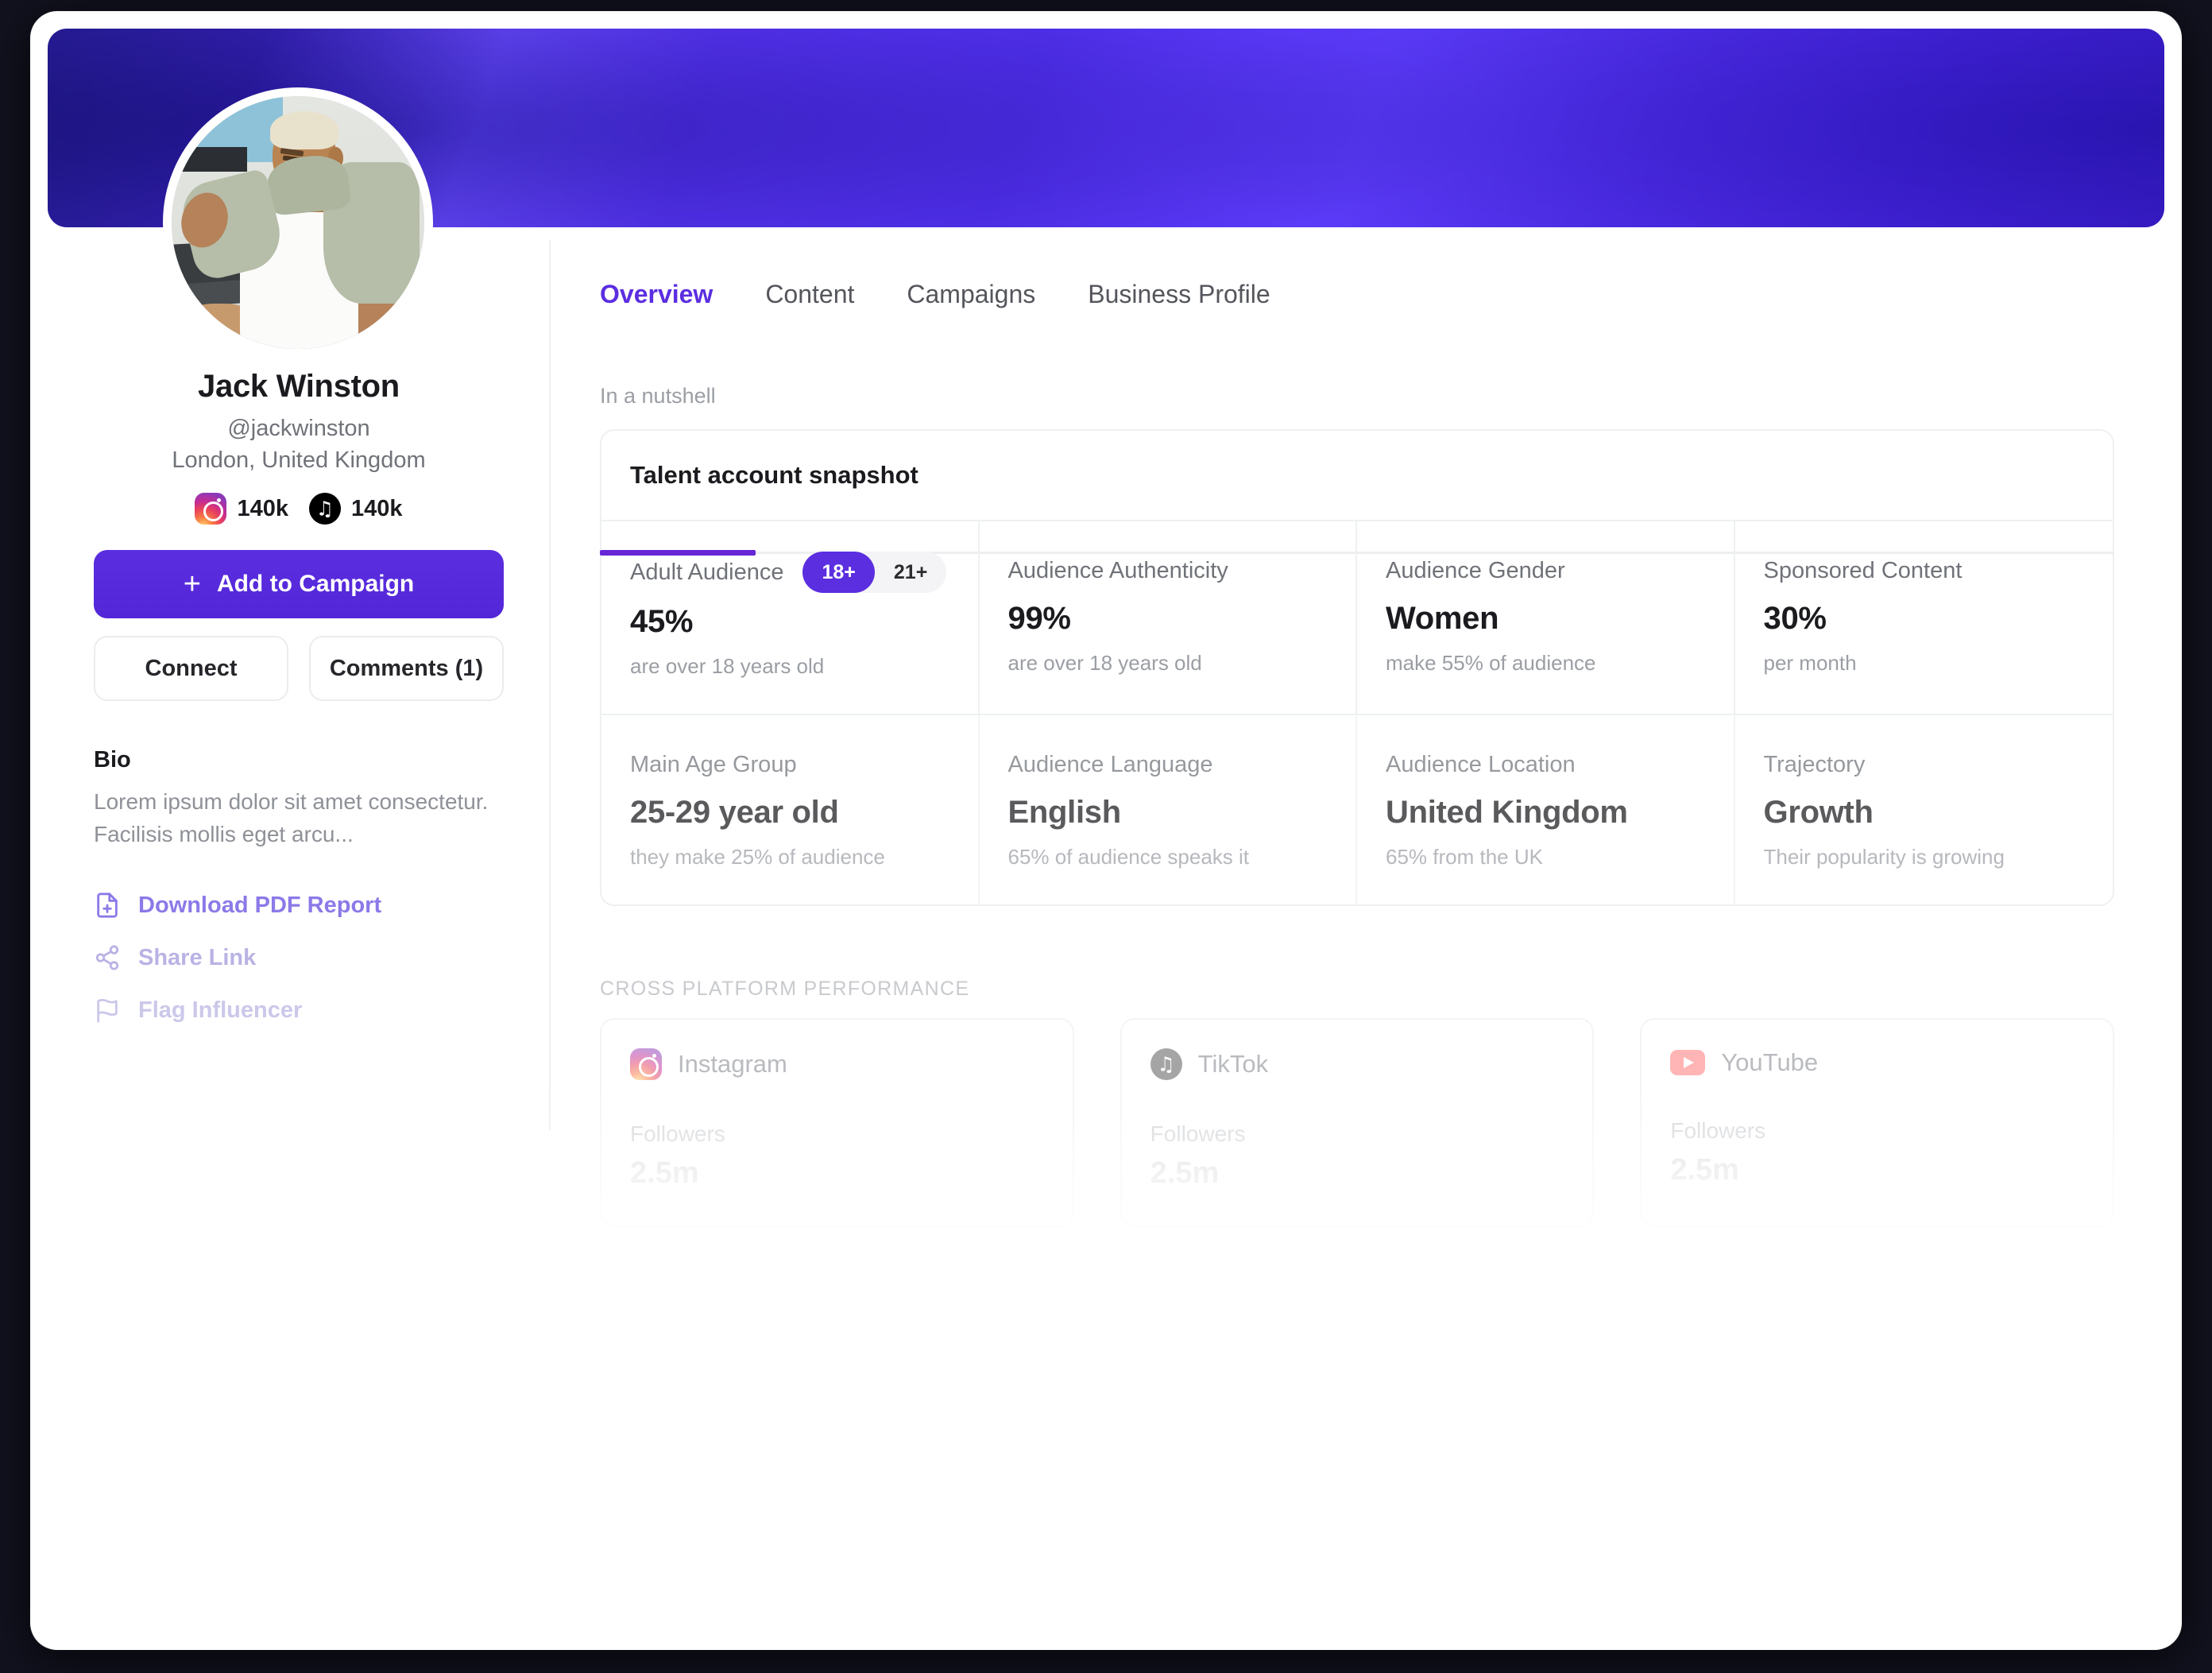 The width and height of the screenshot is (2212, 1673). Describe the element at coordinates (192, 584) in the screenshot. I see `plus-icon: +` at that location.